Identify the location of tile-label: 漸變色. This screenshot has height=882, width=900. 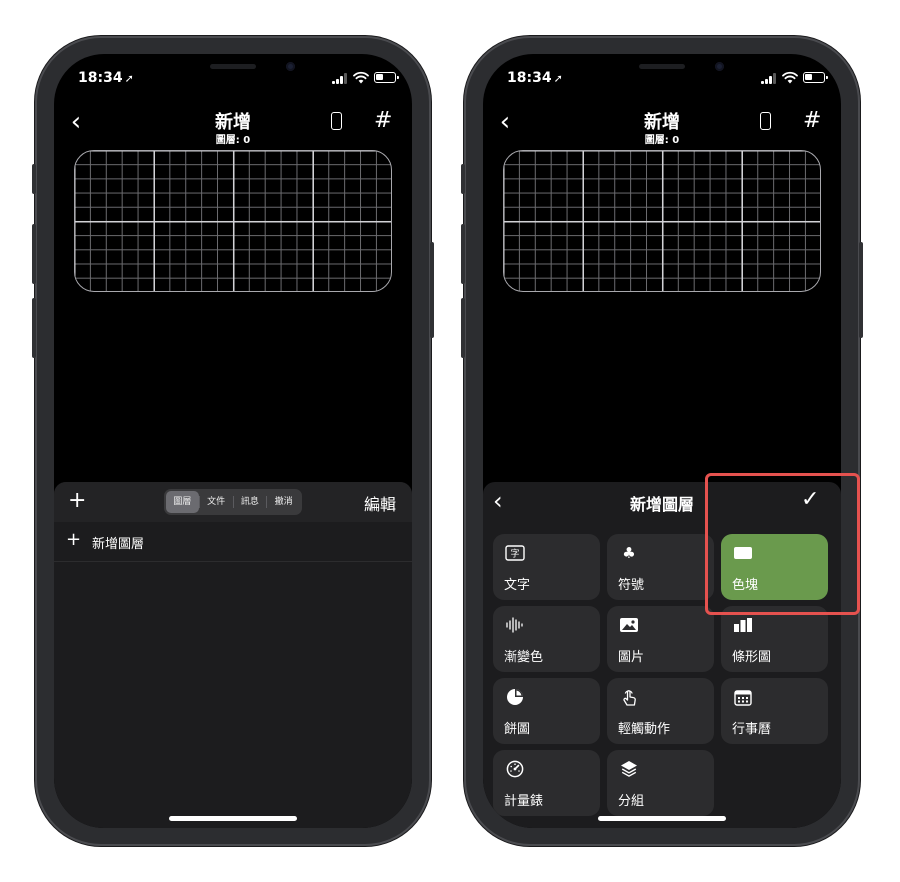
(524, 657).